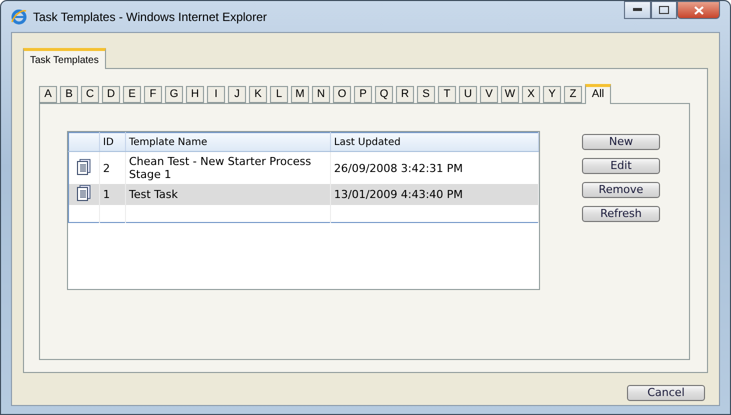 The width and height of the screenshot is (731, 415). What do you see at coordinates (405, 94) in the screenshot?
I see `letter-tab: R` at bounding box center [405, 94].